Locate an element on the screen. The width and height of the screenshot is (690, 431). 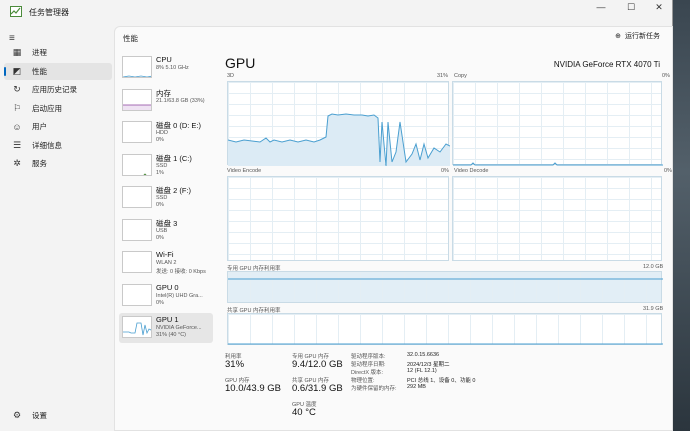
engine-value-video-decode: 0% is located at coordinates (668, 171).